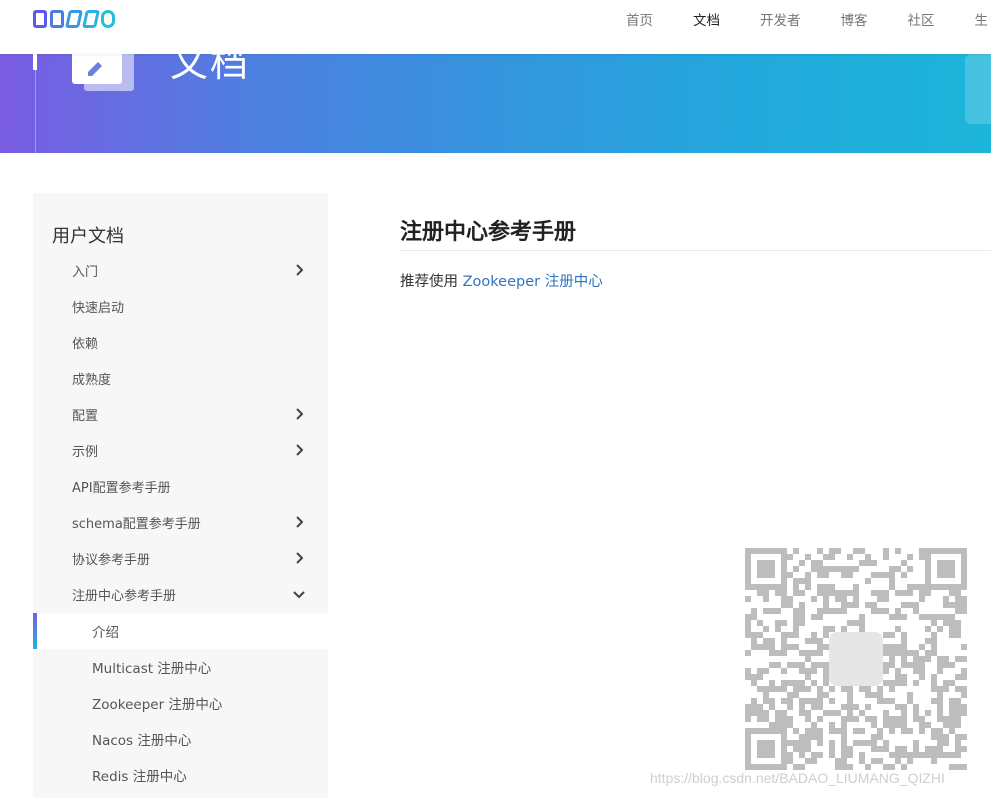 This screenshot has height=798, width=991. I want to click on sidebar-item-label: 示例, so click(85, 452).